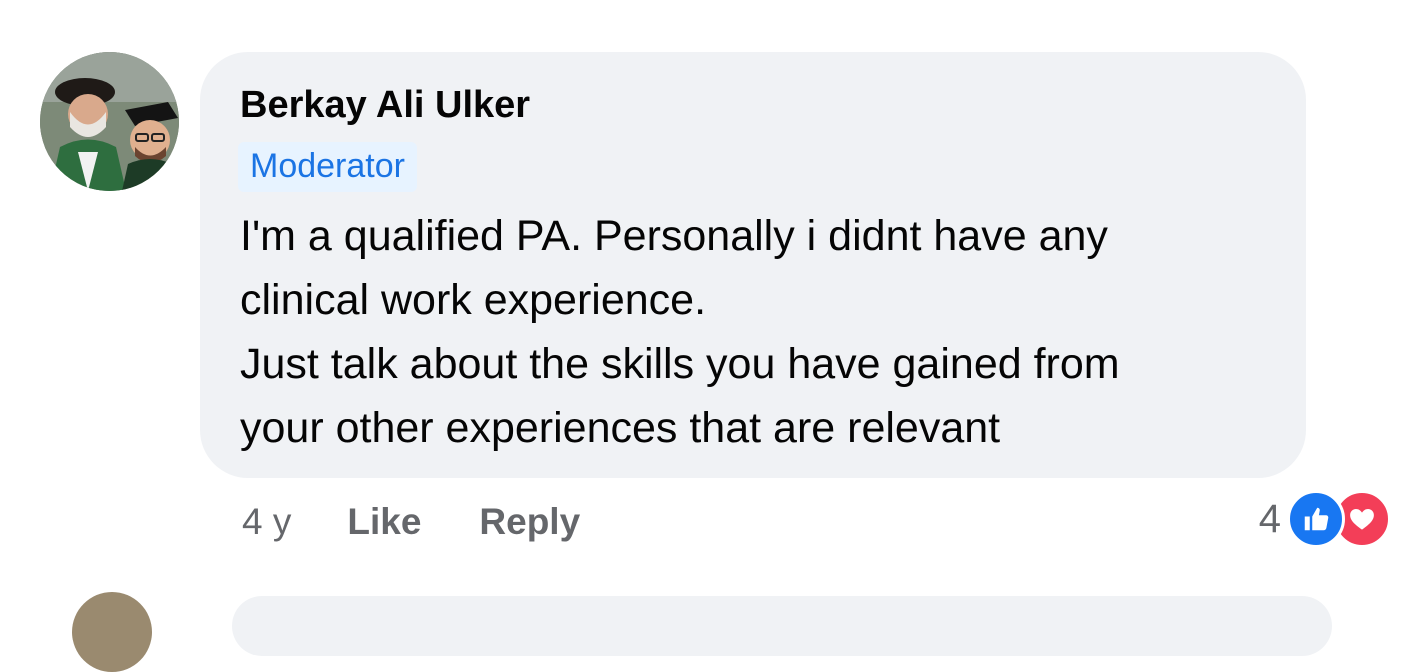 This screenshot has width=1419, height=672. What do you see at coordinates (620, 428) in the screenshot?
I see `comment-text-line: your other experiences that are relevant` at bounding box center [620, 428].